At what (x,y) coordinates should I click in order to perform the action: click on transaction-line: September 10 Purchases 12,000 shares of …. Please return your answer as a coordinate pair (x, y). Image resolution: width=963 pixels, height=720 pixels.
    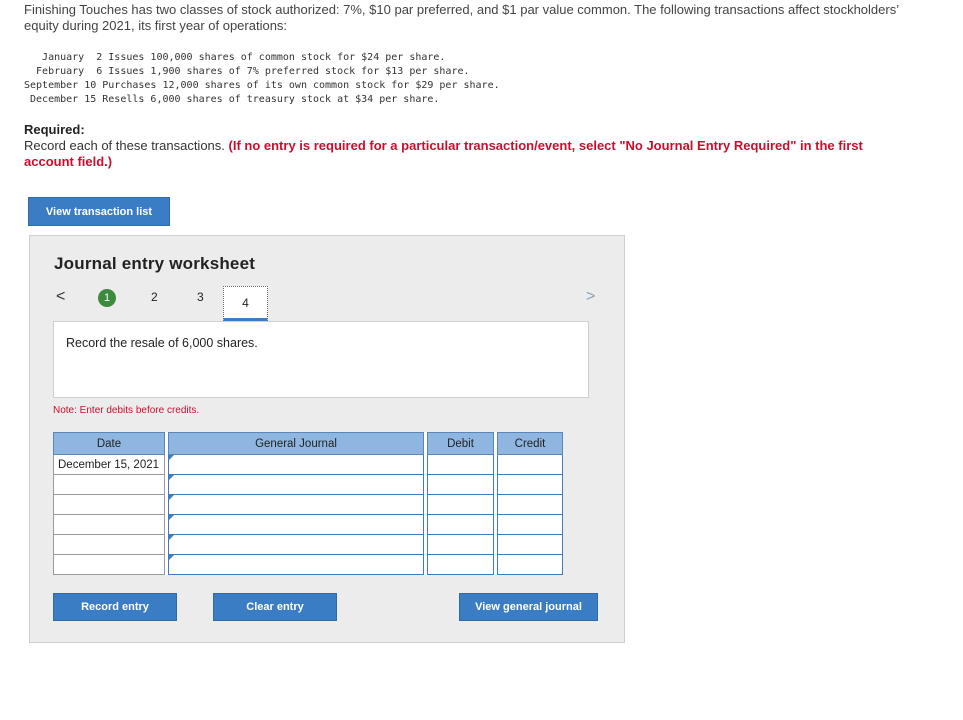
    Looking at the image, I should click on (262, 85).